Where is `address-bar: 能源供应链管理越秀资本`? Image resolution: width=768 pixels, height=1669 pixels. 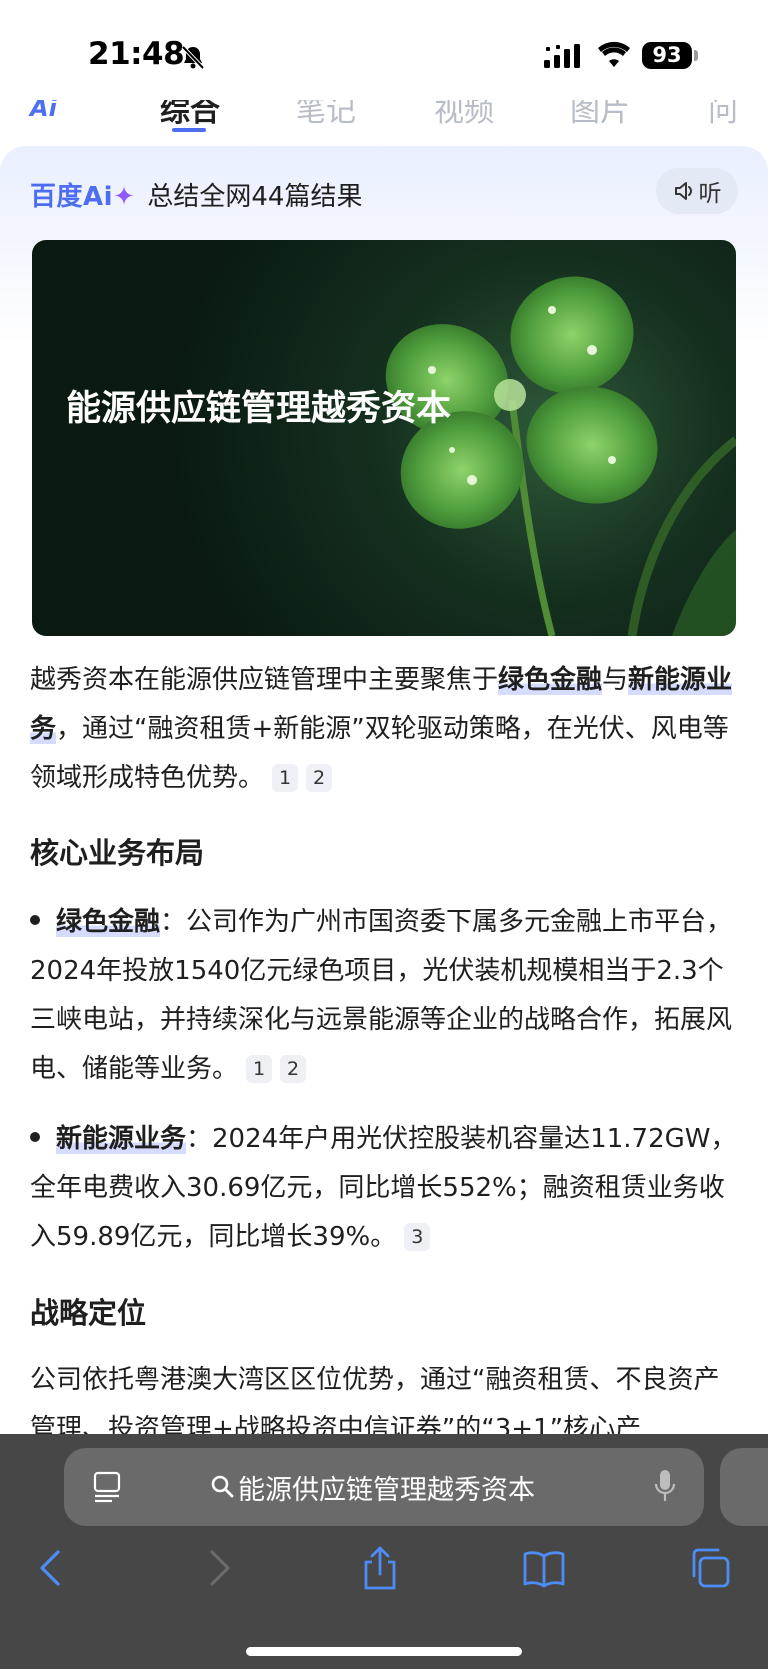 address-bar: 能源供应链管理越秀资本 is located at coordinates (384, 1487).